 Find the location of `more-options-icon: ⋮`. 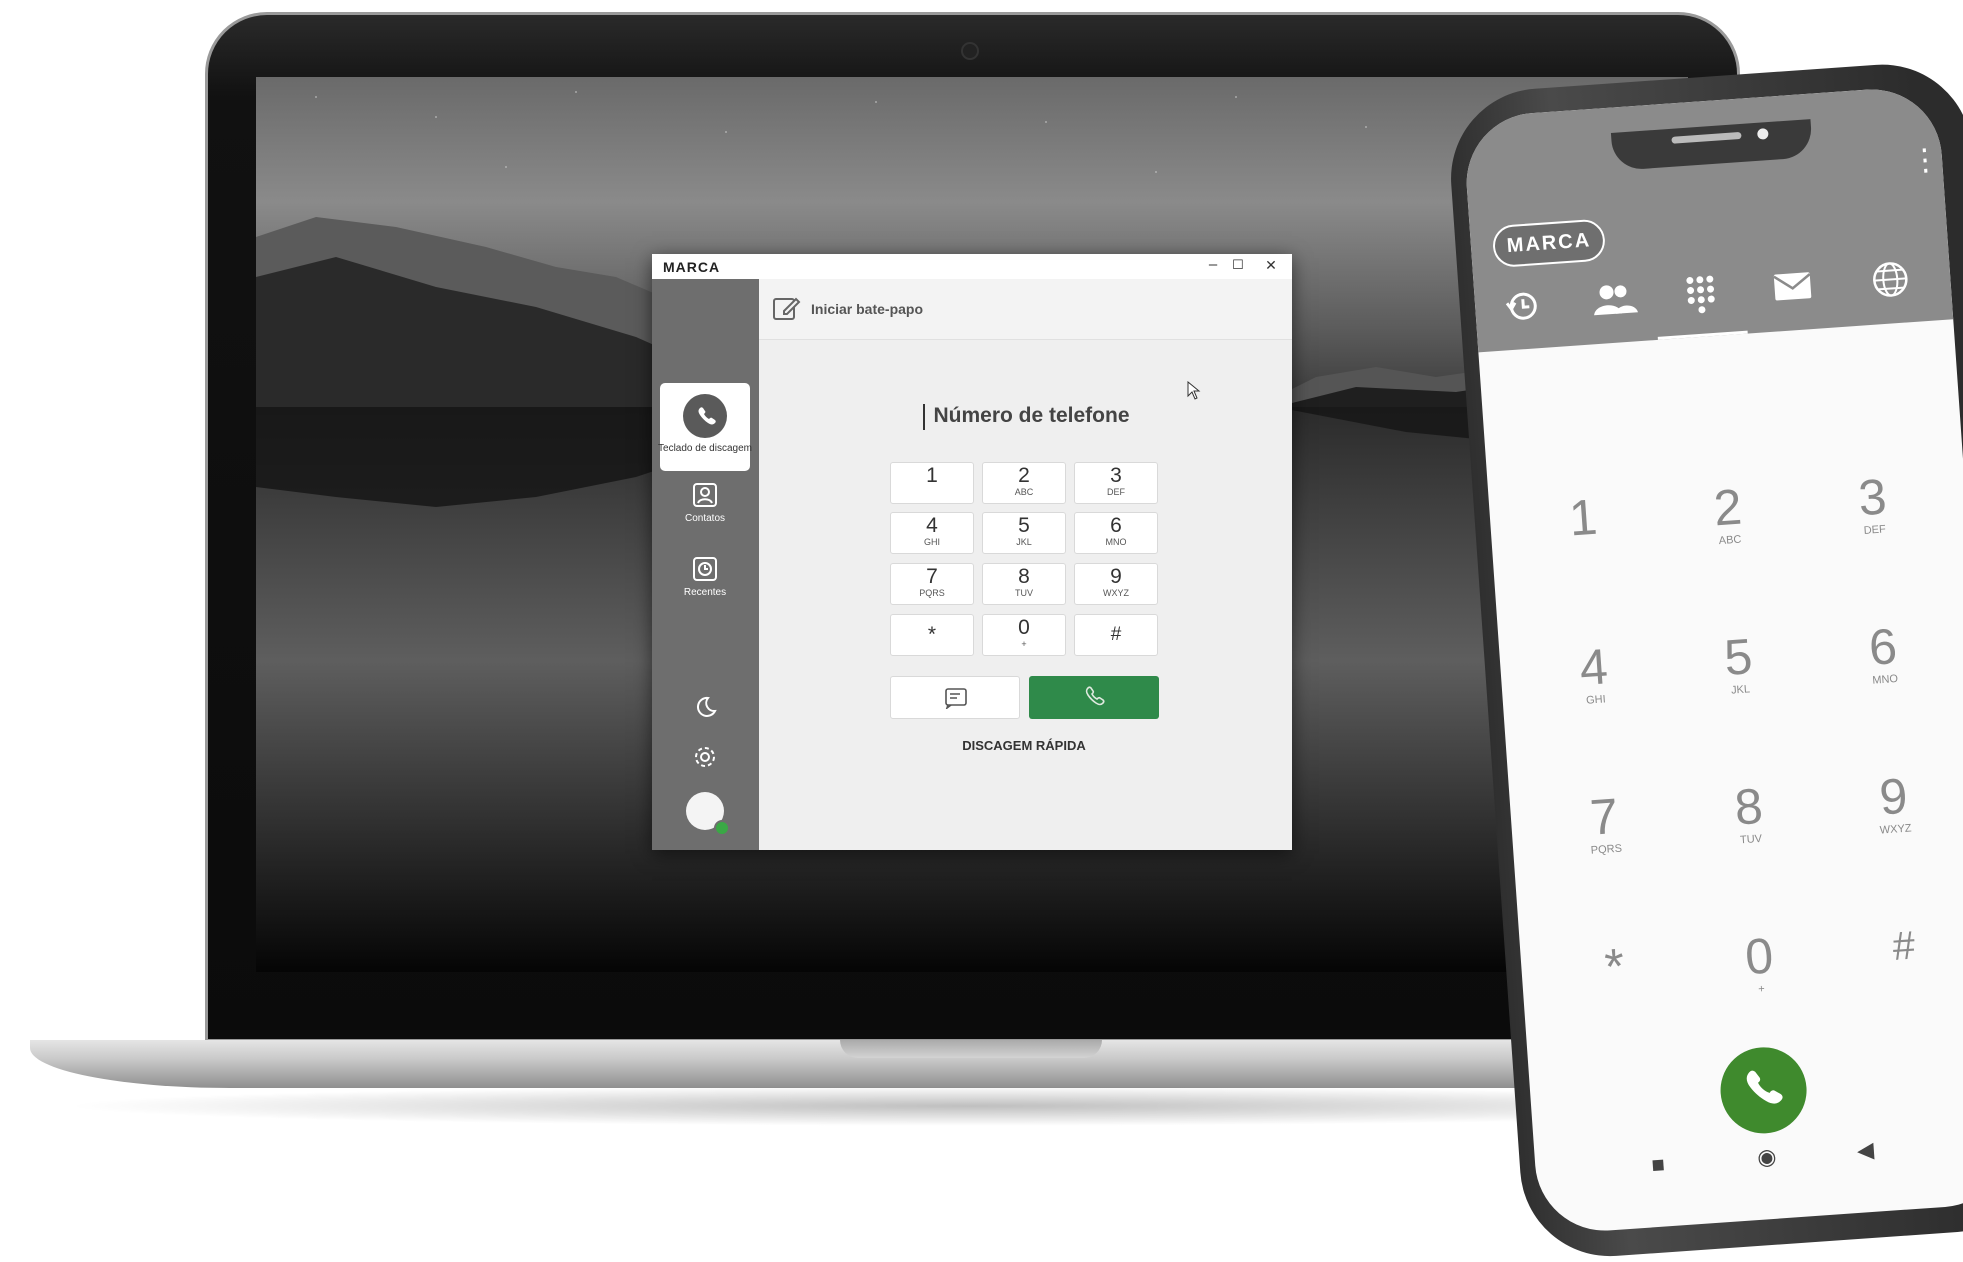

more-options-icon: ⋮ is located at coordinates (1925, 160).